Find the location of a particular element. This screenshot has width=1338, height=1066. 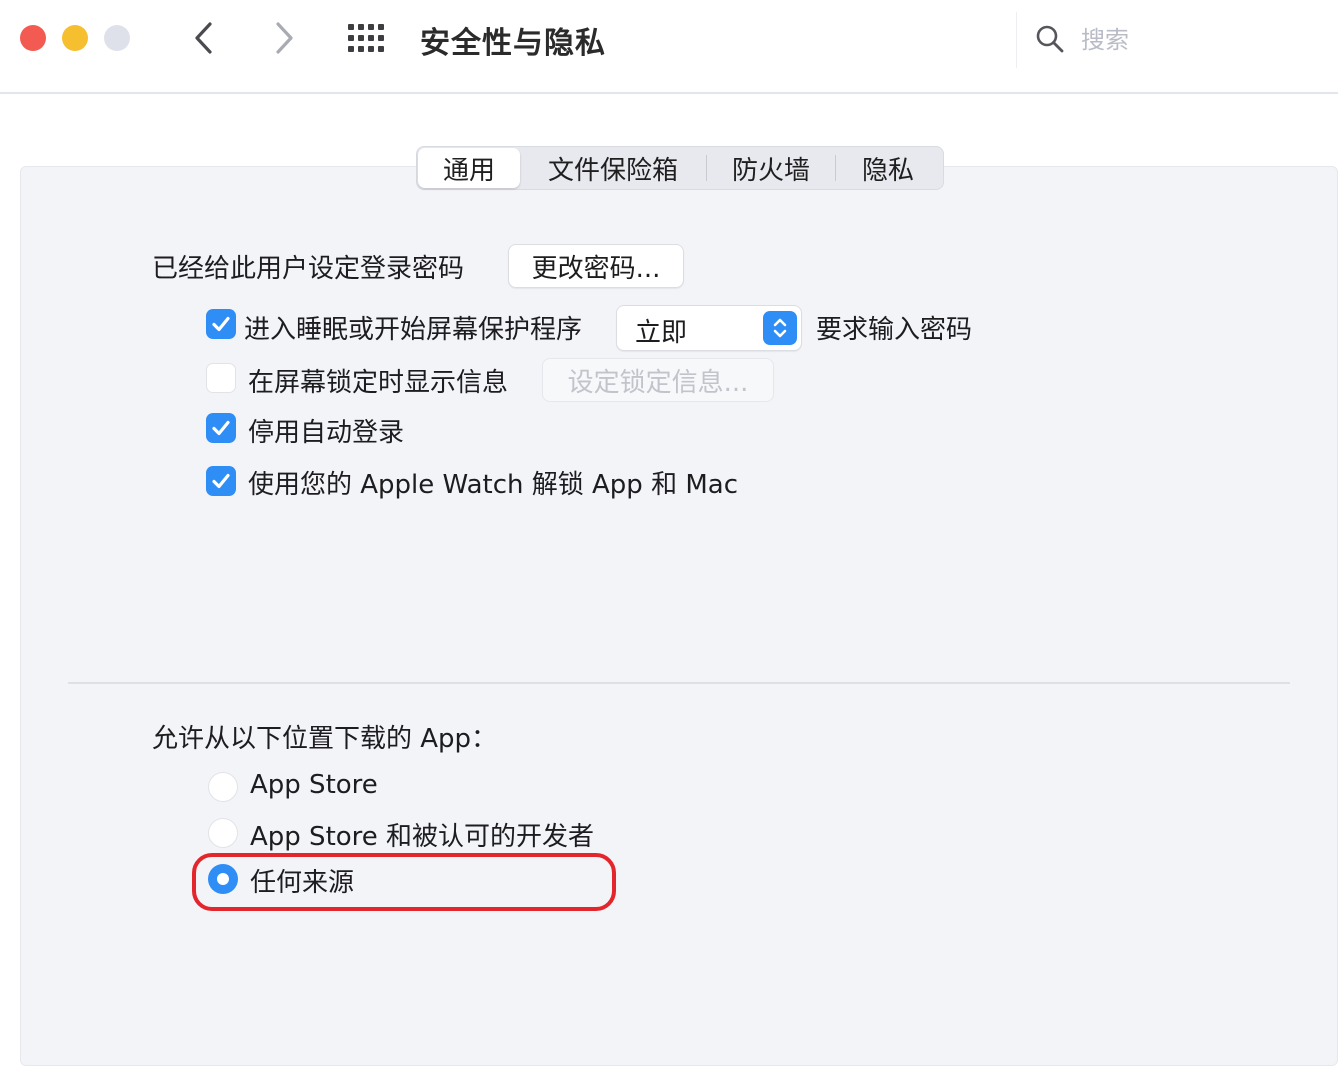

chevron-left-icon is located at coordinates (203, 38).